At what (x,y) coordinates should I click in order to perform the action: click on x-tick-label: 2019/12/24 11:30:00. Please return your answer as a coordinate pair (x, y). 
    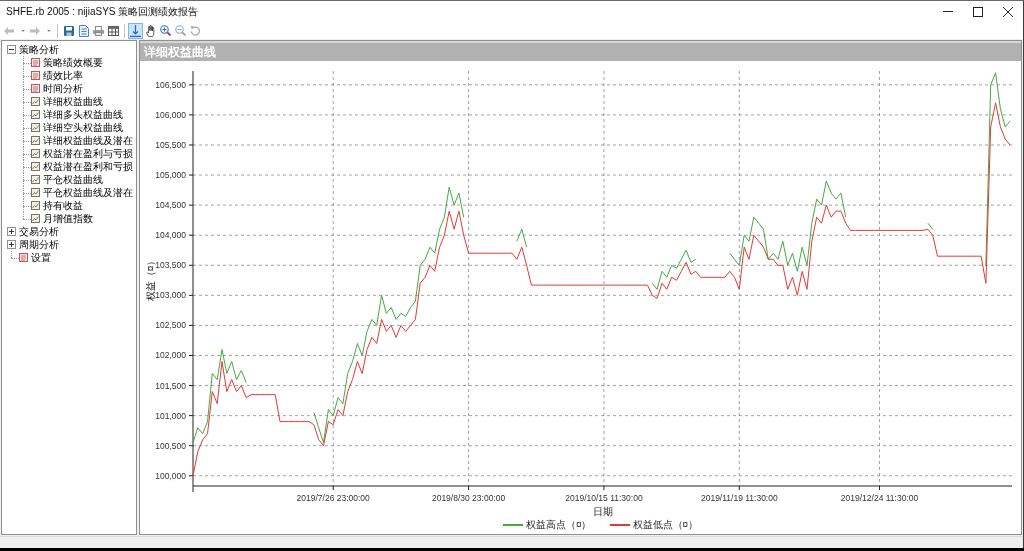
    Looking at the image, I should click on (879, 498).